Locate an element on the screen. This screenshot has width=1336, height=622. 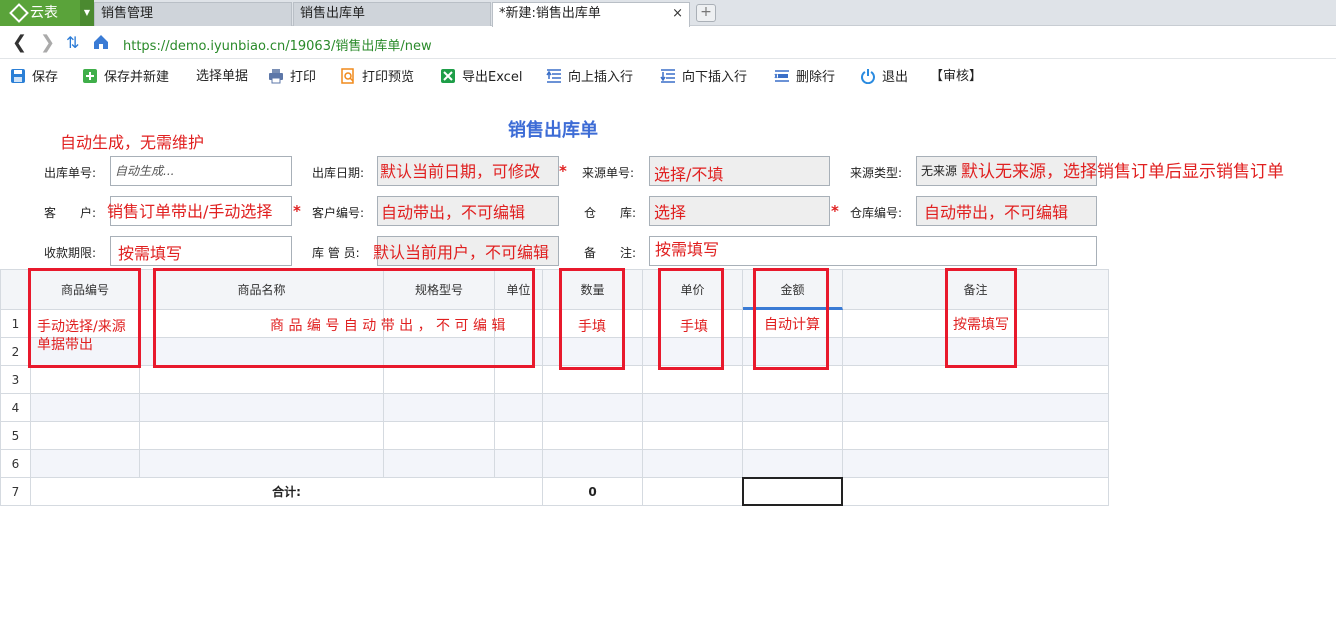
annotation-source-no: 选择/不填 is located at coordinates (689, 174).